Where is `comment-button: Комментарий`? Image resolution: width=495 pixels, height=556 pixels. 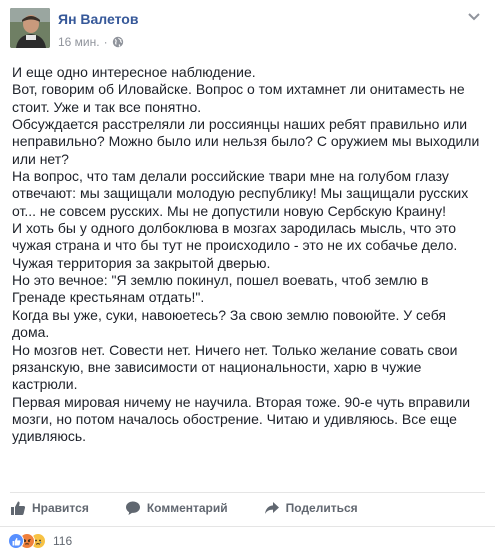
comment-button: Комментарий is located at coordinates (176, 508).